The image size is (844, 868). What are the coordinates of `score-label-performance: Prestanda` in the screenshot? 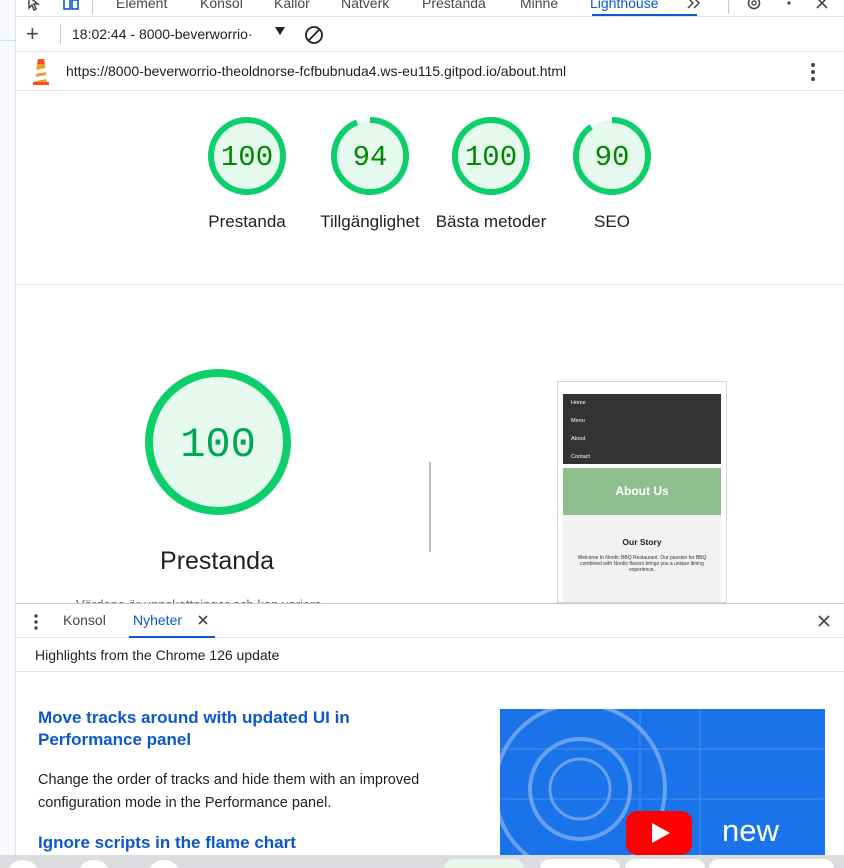 It's located at (247, 221).